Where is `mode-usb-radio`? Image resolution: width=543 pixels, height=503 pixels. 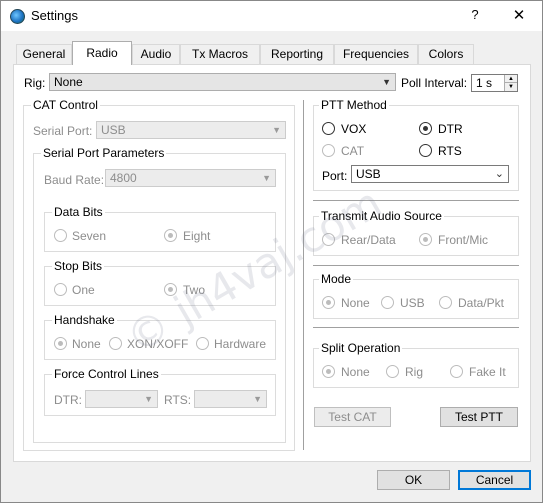 mode-usb-radio is located at coordinates (387, 302).